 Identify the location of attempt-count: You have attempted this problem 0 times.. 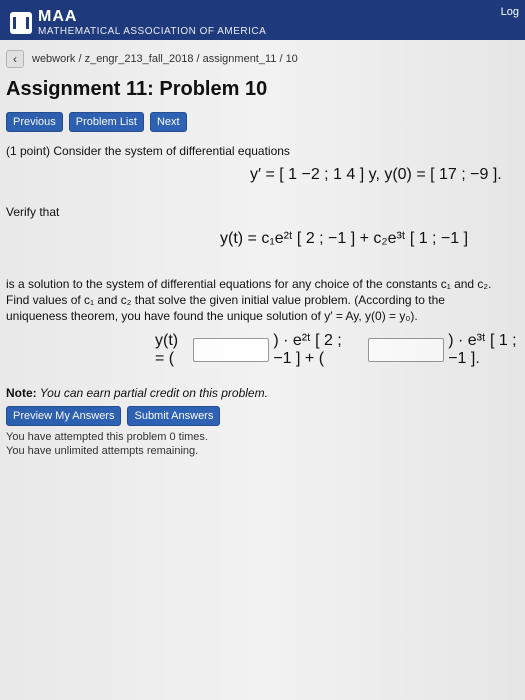
(107, 437).